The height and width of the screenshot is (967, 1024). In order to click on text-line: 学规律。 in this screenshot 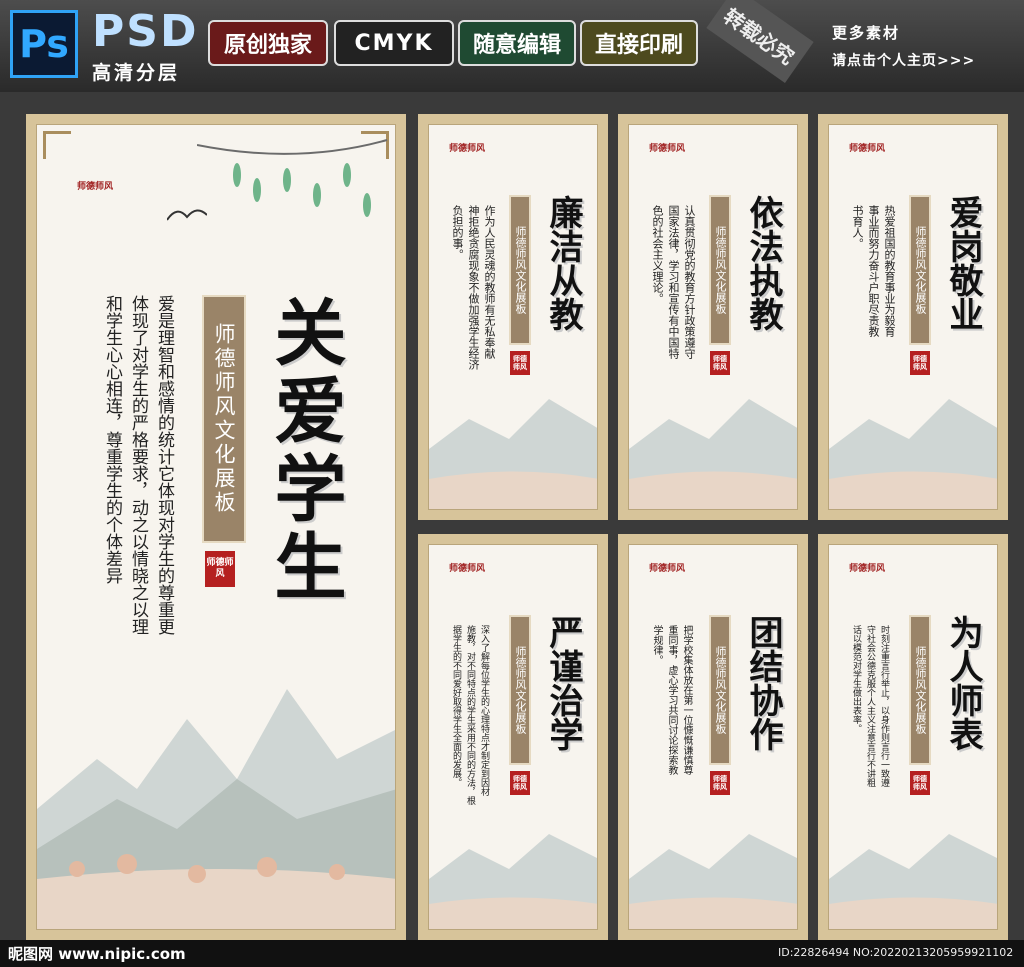, I will do `click(656, 645)`.